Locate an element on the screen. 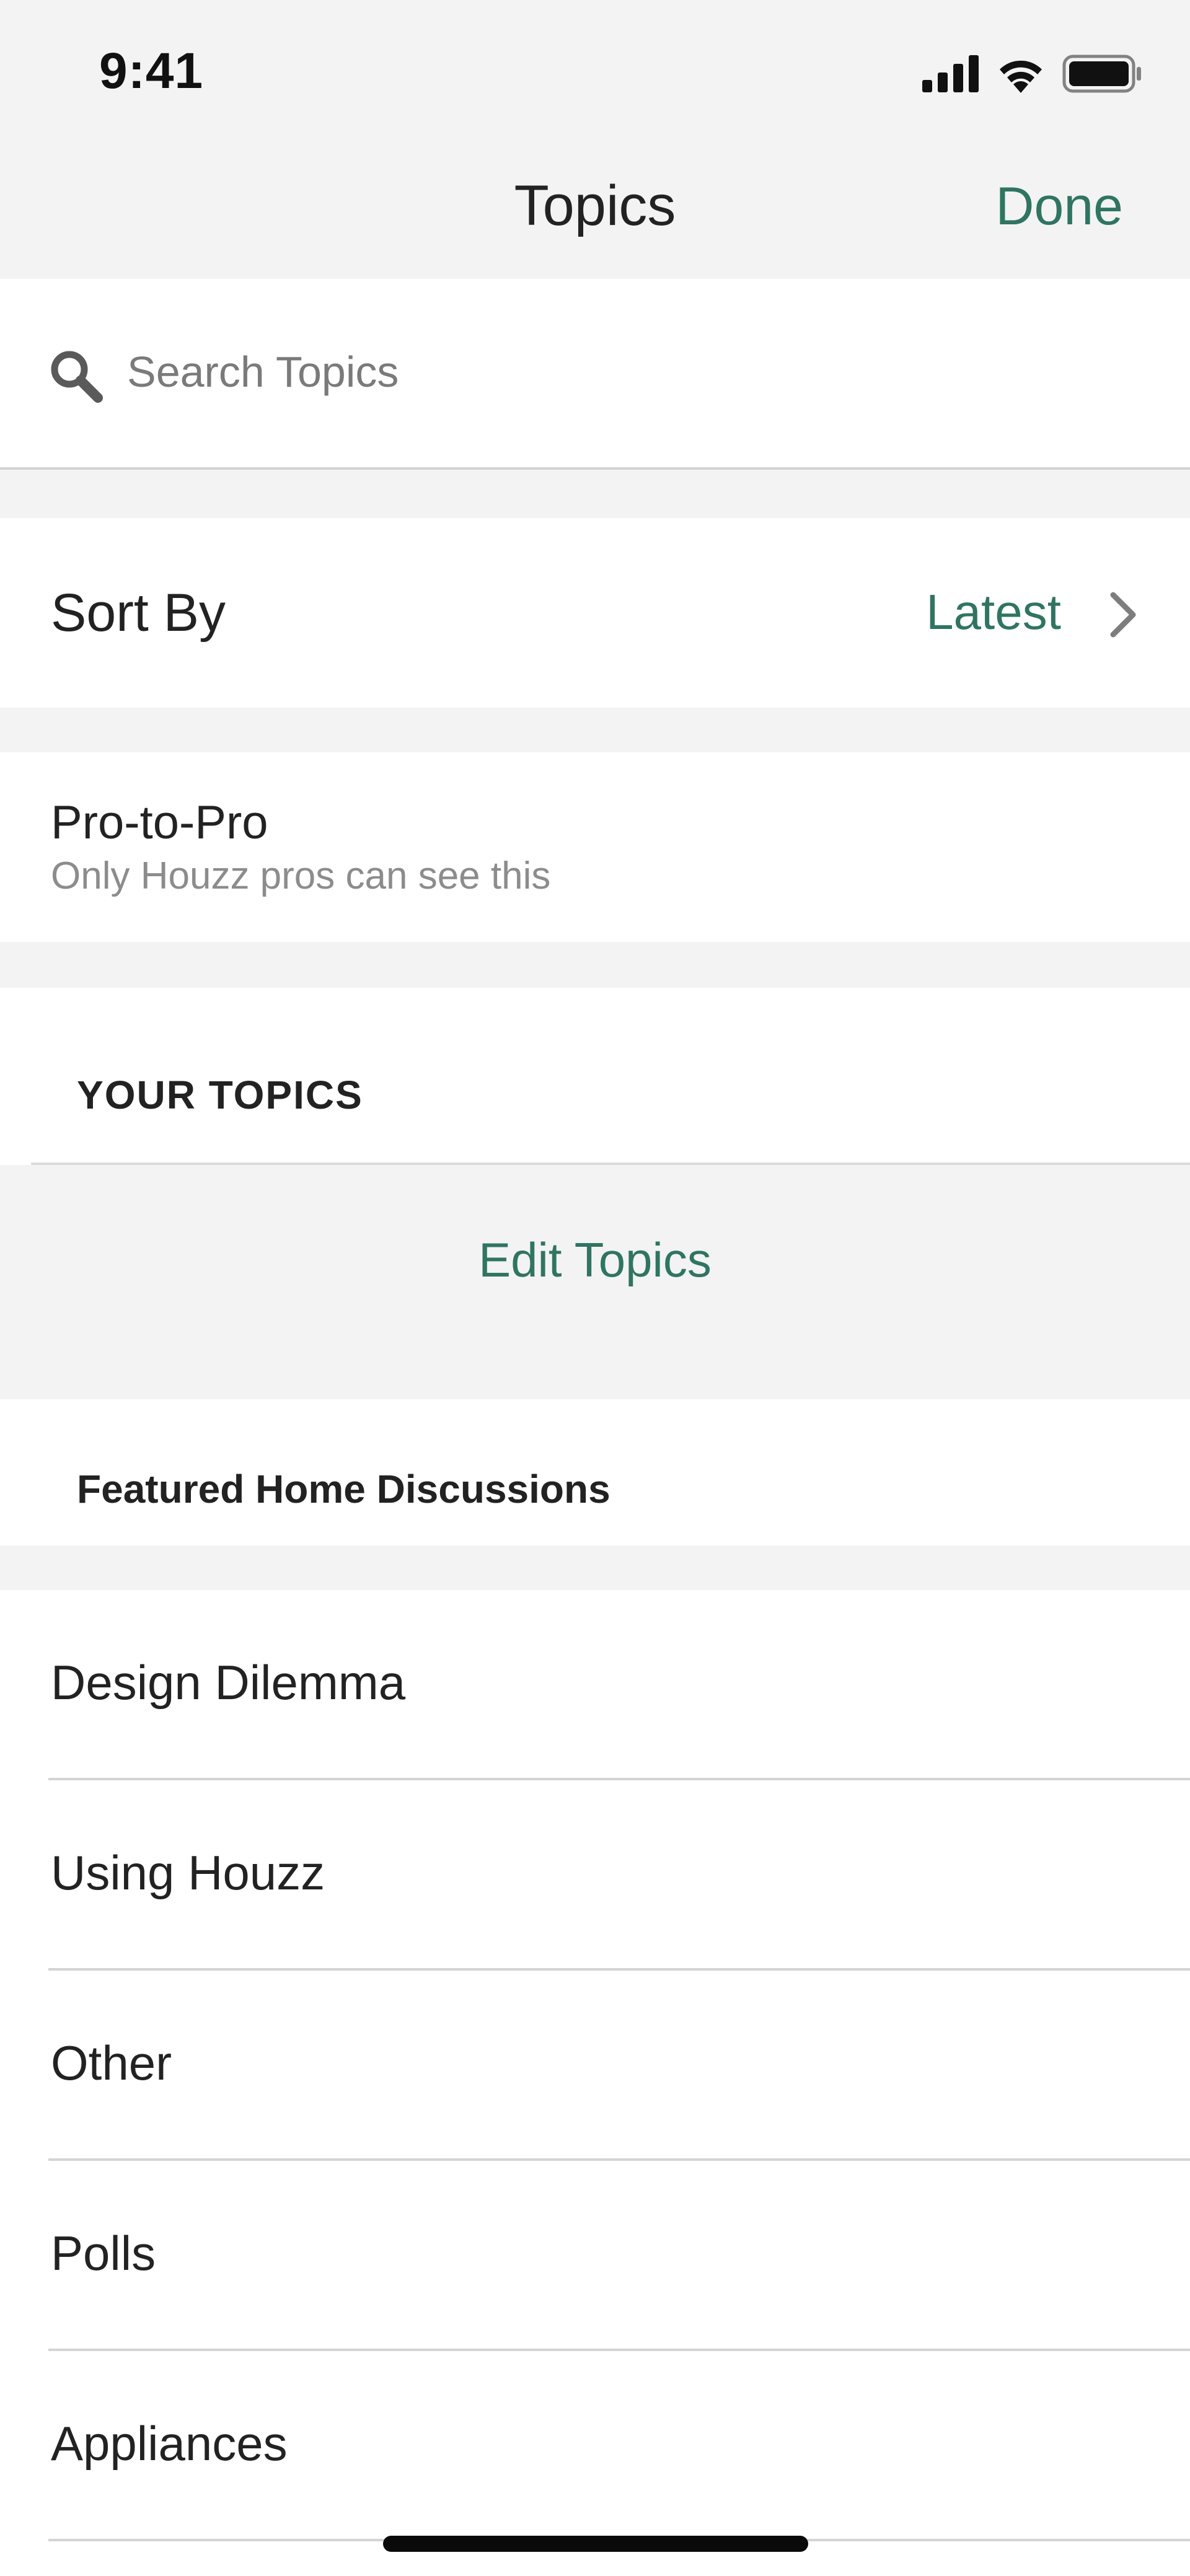 This screenshot has width=1190, height=2576. search-icon is located at coordinates (77, 377).